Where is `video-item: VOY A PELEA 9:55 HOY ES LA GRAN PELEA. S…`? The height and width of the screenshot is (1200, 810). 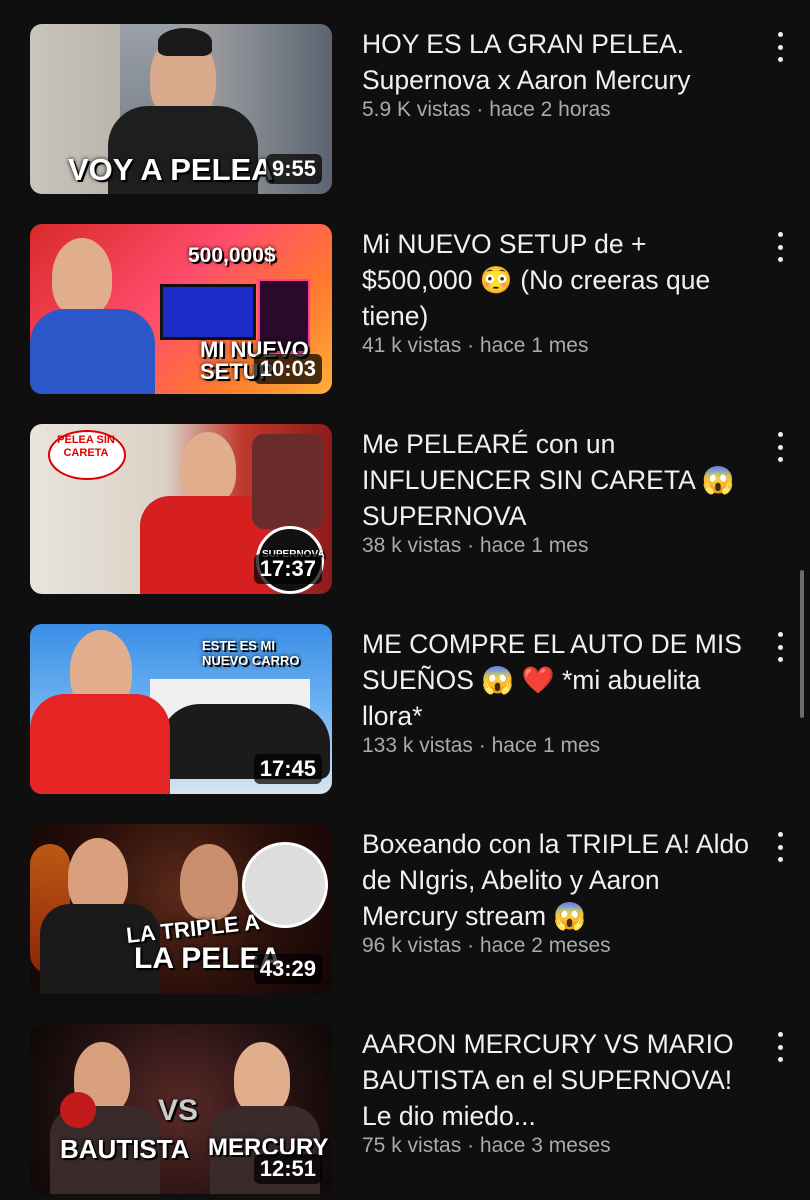 video-item: VOY A PELEA 9:55 HOY ES LA GRAN PELEA. S… is located at coordinates (405, 110).